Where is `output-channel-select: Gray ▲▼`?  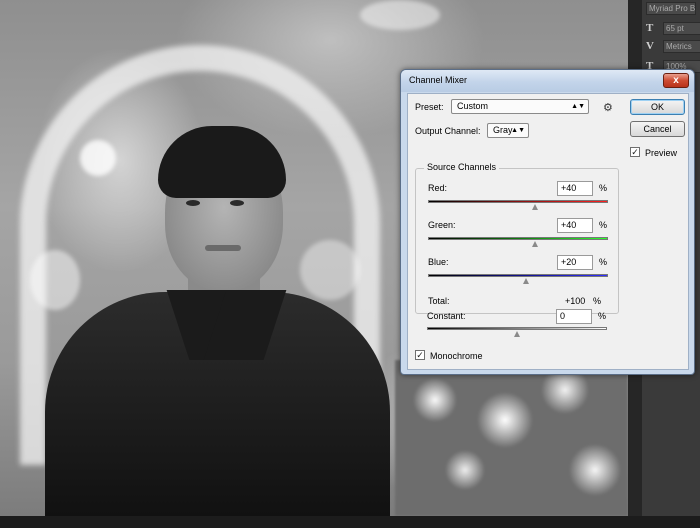 output-channel-select: Gray ▲▼ is located at coordinates (508, 130).